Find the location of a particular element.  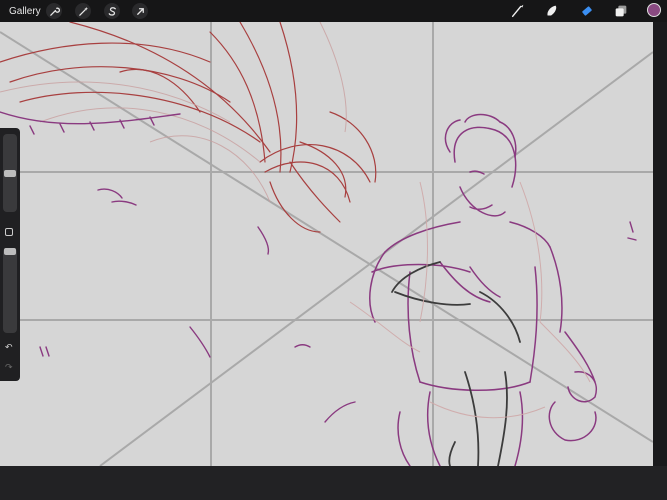

wrench-icon is located at coordinates (54, 11).